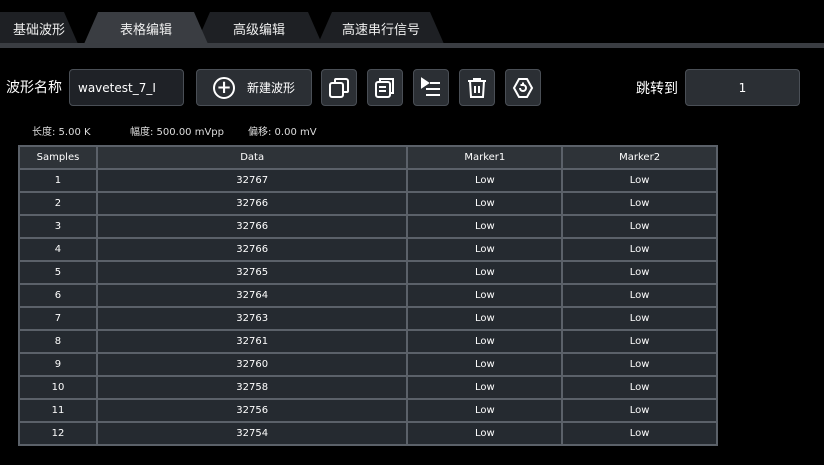 Image resolution: width=824 pixels, height=465 pixels. Describe the element at coordinates (742, 87) in the screenshot. I see `jump-to-input: 1` at that location.